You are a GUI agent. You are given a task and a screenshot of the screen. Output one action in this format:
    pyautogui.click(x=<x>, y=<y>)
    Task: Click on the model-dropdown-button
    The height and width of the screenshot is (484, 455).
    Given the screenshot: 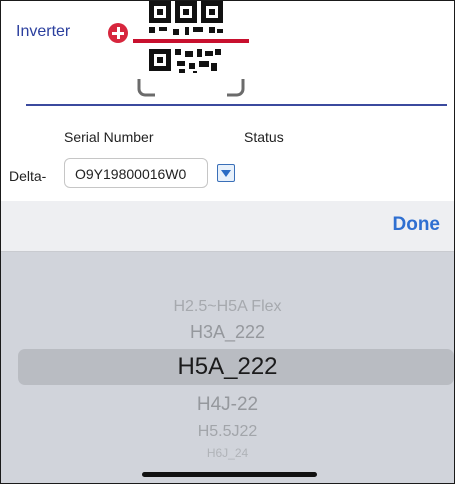 What is the action you would take?
    pyautogui.click(x=226, y=173)
    